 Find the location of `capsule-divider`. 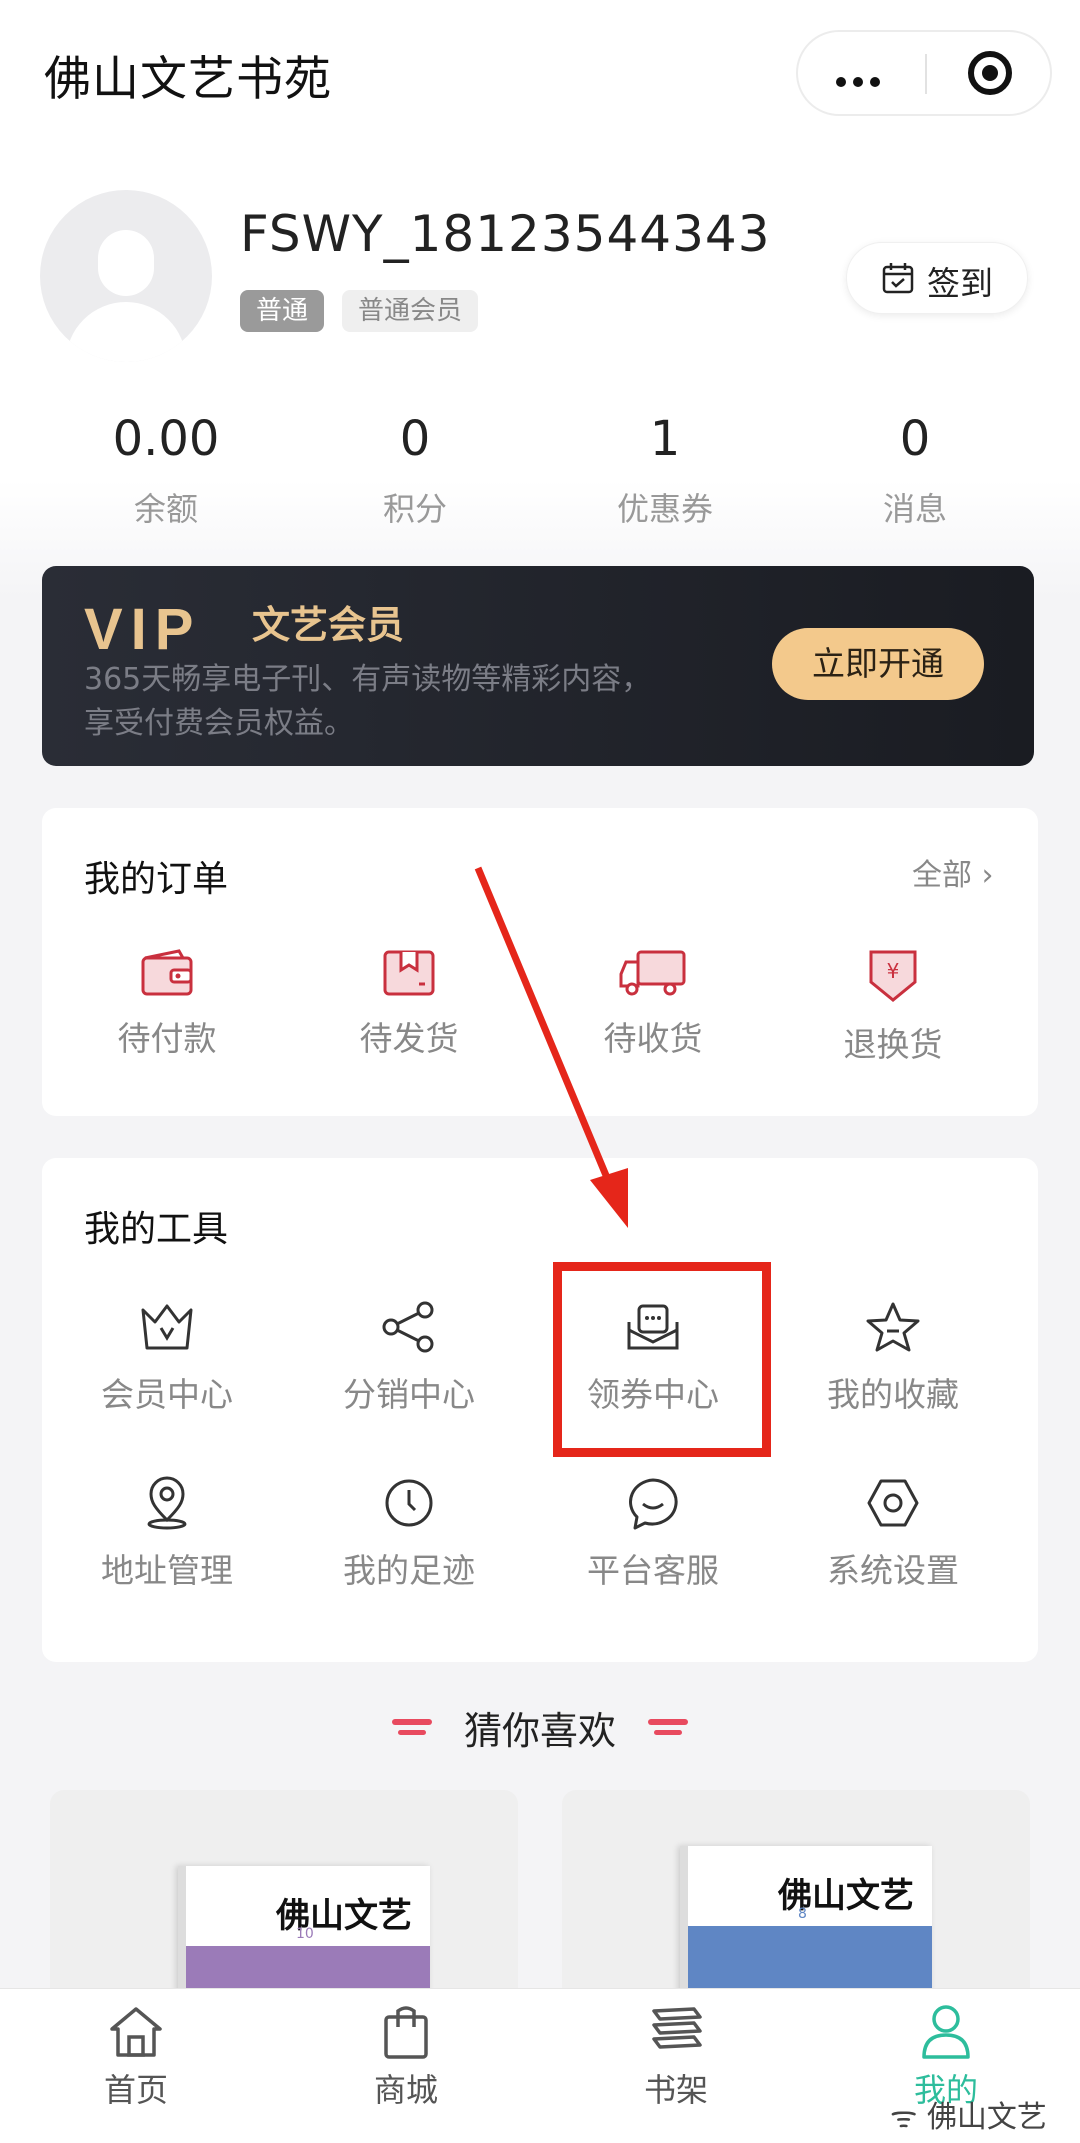

capsule-divider is located at coordinates (926, 74).